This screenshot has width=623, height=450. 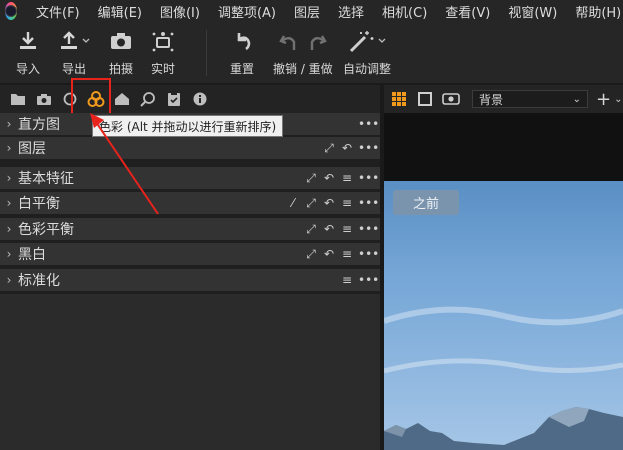 I want to click on main-toolbar: 导入 导出 拍摄 实时 重置 撤销 / 重做 自动调整, so click(x=311, y=53).